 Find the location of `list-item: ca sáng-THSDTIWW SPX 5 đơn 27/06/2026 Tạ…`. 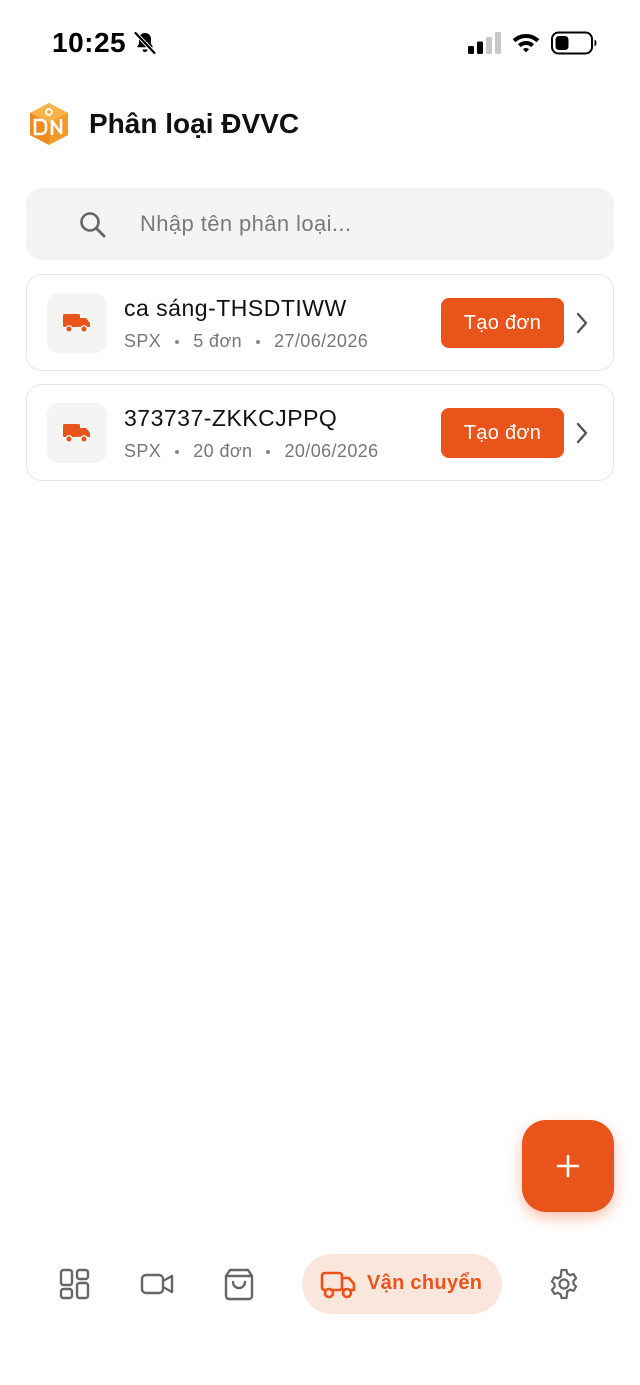

list-item: ca sáng-THSDTIWW SPX 5 đơn 27/06/2026 Tạ… is located at coordinates (320, 322).